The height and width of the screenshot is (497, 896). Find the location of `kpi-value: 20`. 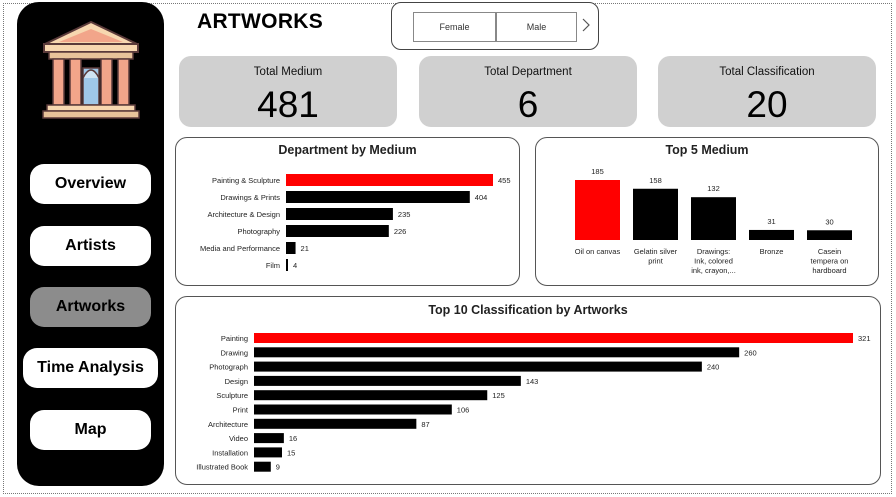

kpi-value: 20 is located at coordinates (767, 104).